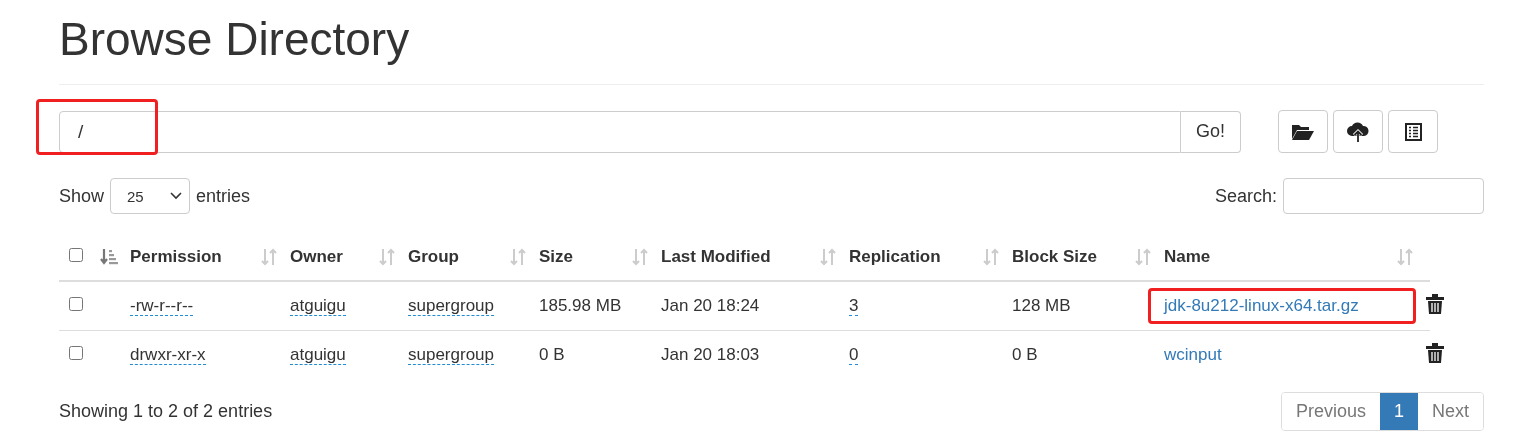  Describe the element at coordinates (854, 306) in the screenshot. I see `table-cell: 3` at that location.